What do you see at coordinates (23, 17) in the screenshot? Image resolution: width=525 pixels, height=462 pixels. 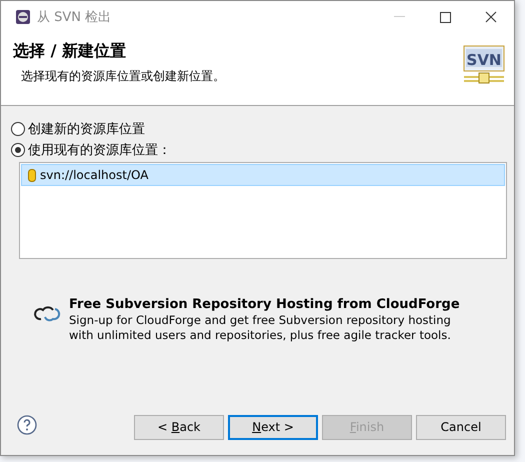 I see `app-icon` at bounding box center [23, 17].